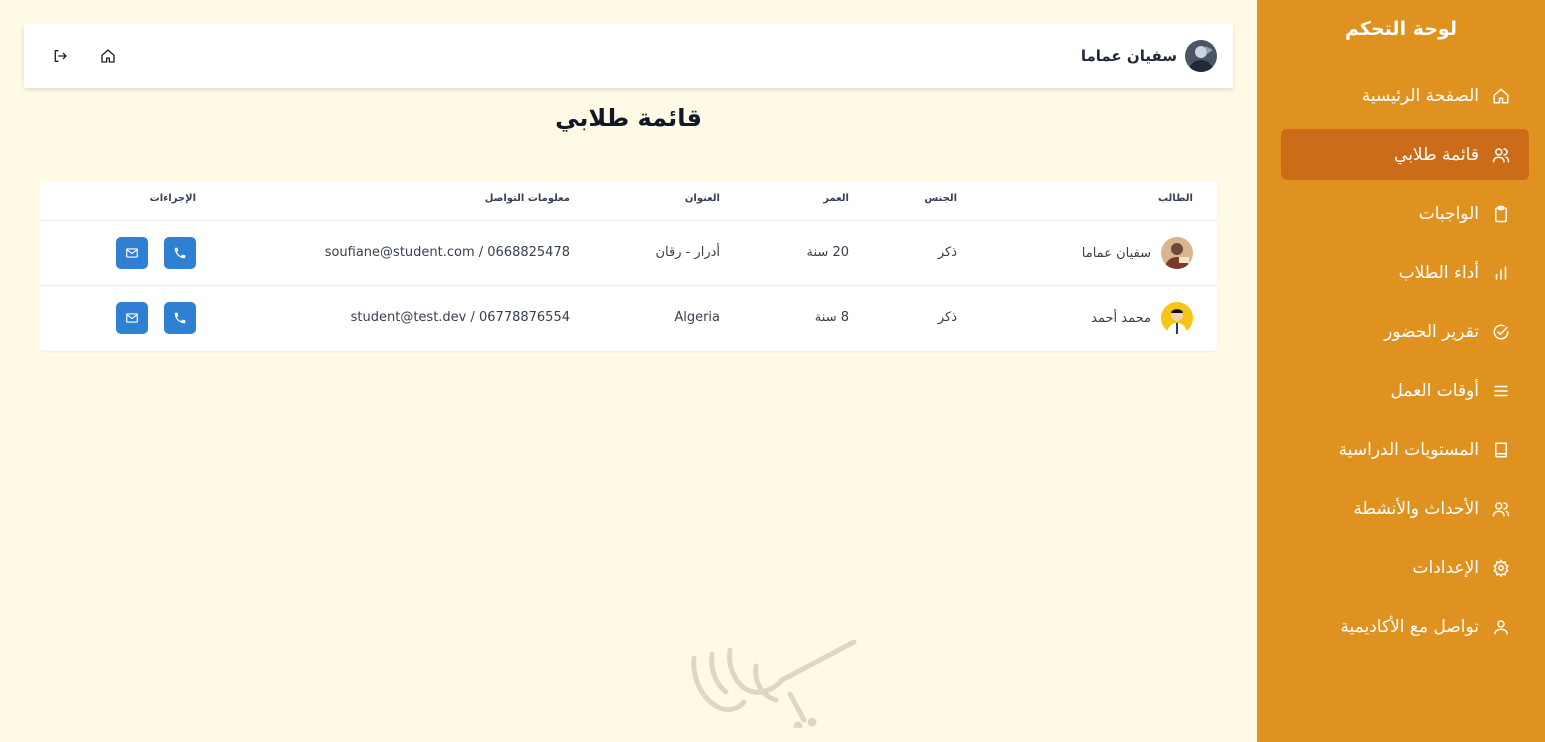  I want to click on sidebar-item-label: الأحداث والأنشطة, so click(1416, 508).